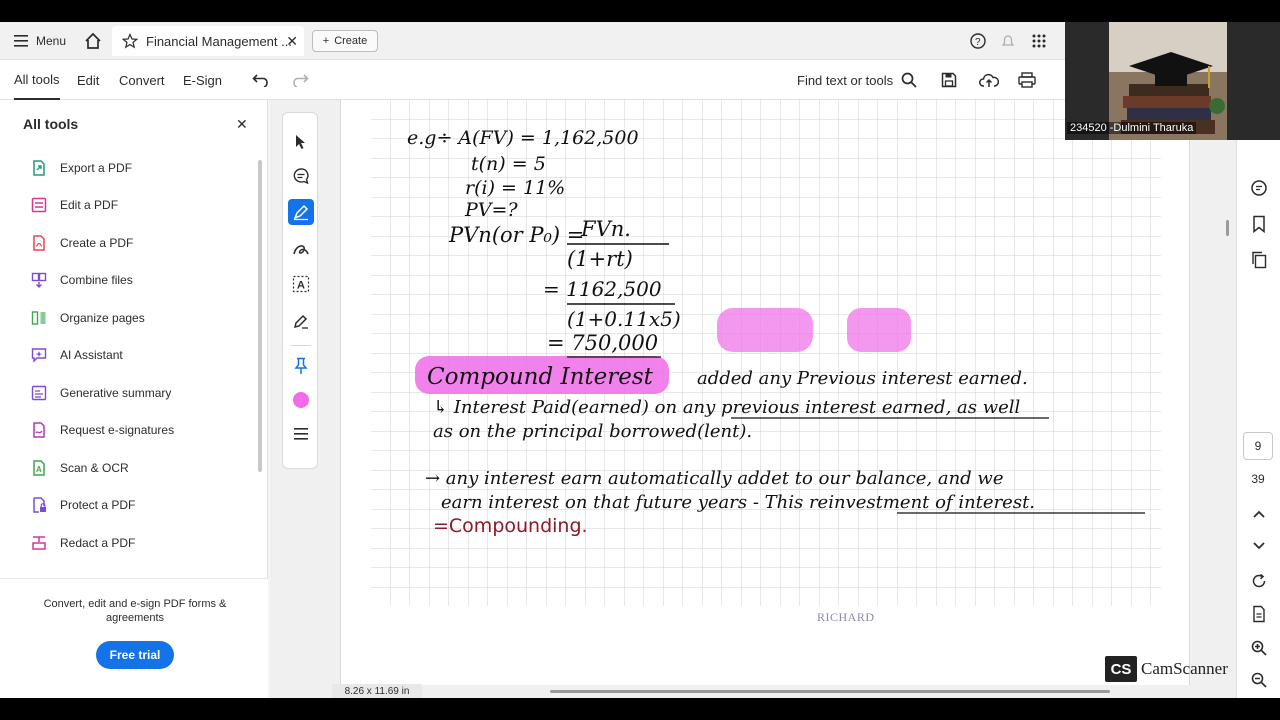 The width and height of the screenshot is (1280, 720). Describe the element at coordinates (830, 691) in the screenshot. I see `horizontal-scrollbar` at that location.